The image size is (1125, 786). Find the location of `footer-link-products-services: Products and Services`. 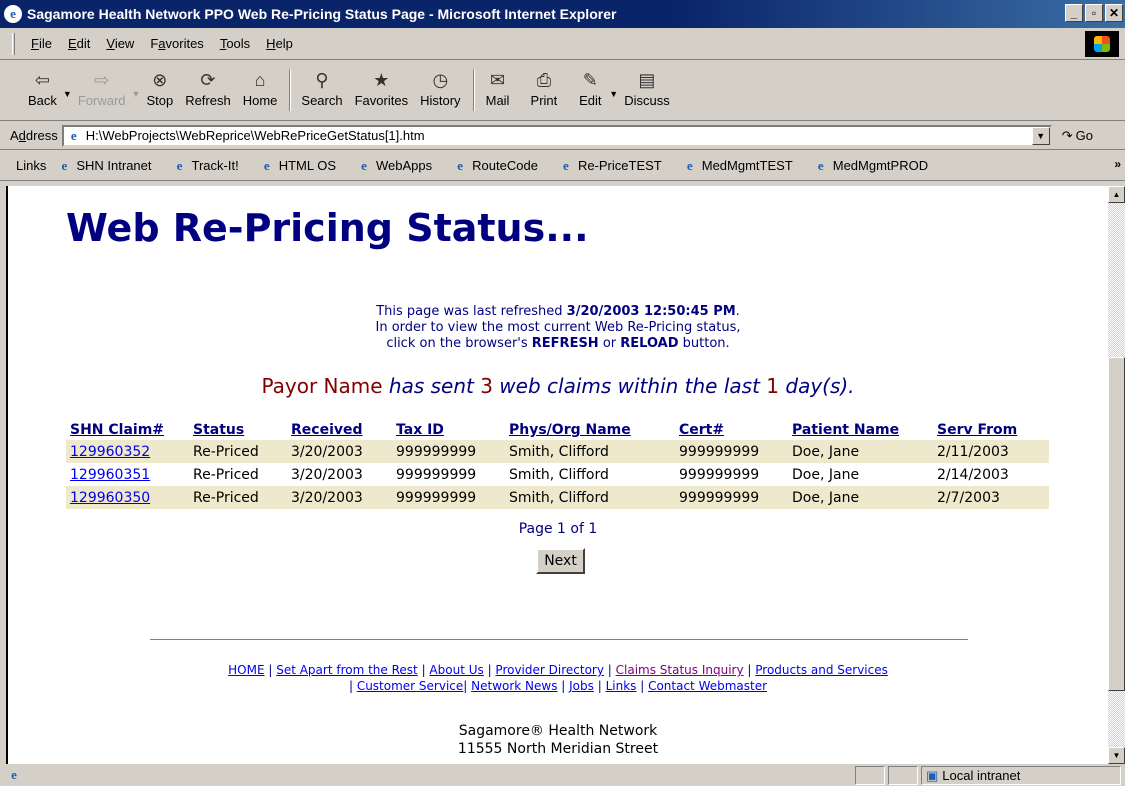

footer-link-products-services: Products and Services is located at coordinates (821, 670).